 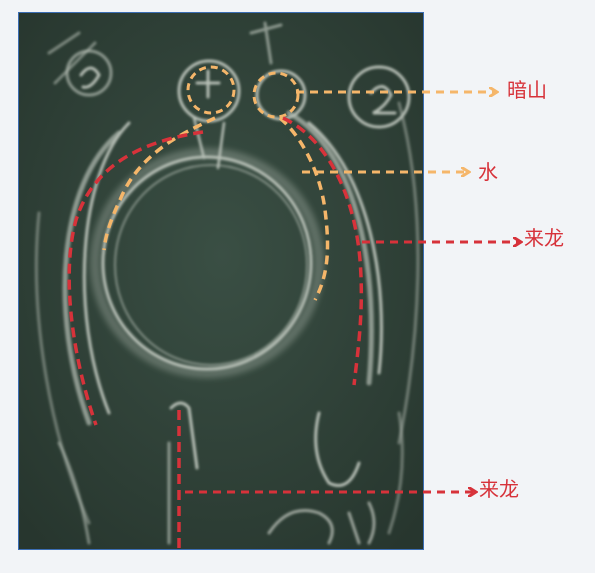 I want to click on label-water: 水, so click(x=488, y=172).